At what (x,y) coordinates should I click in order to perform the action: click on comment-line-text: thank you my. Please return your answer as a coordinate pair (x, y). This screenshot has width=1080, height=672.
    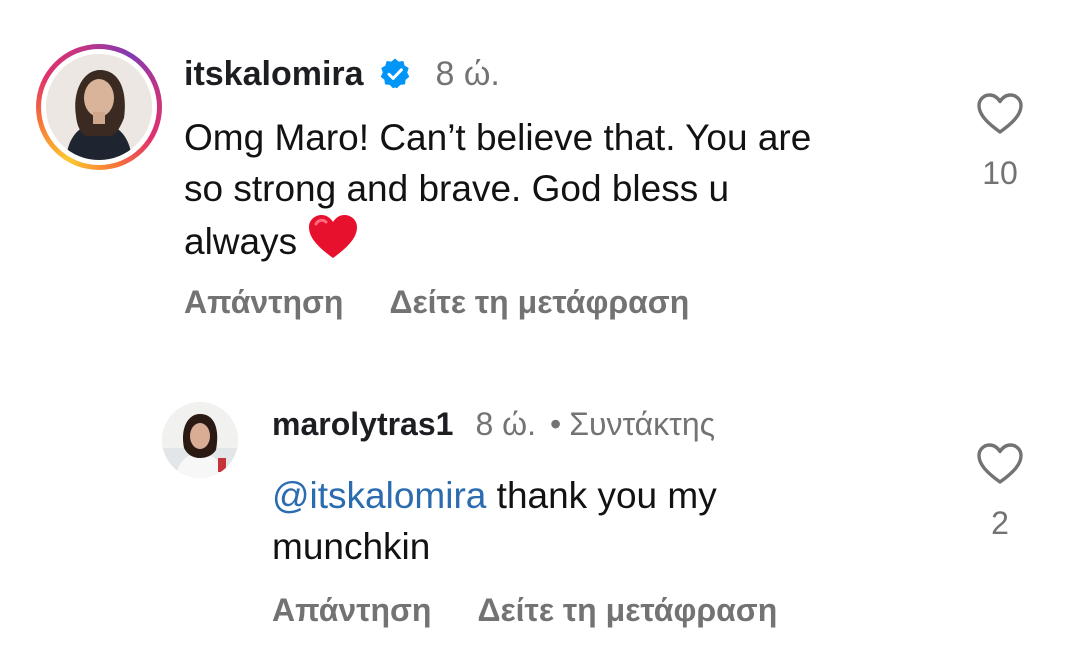
    Looking at the image, I should click on (606, 495).